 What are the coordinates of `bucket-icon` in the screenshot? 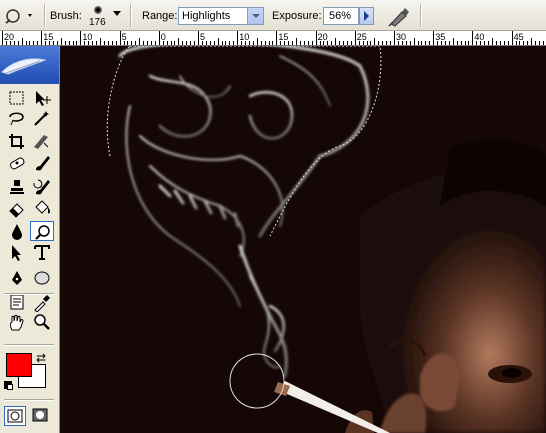 It's located at (42, 207).